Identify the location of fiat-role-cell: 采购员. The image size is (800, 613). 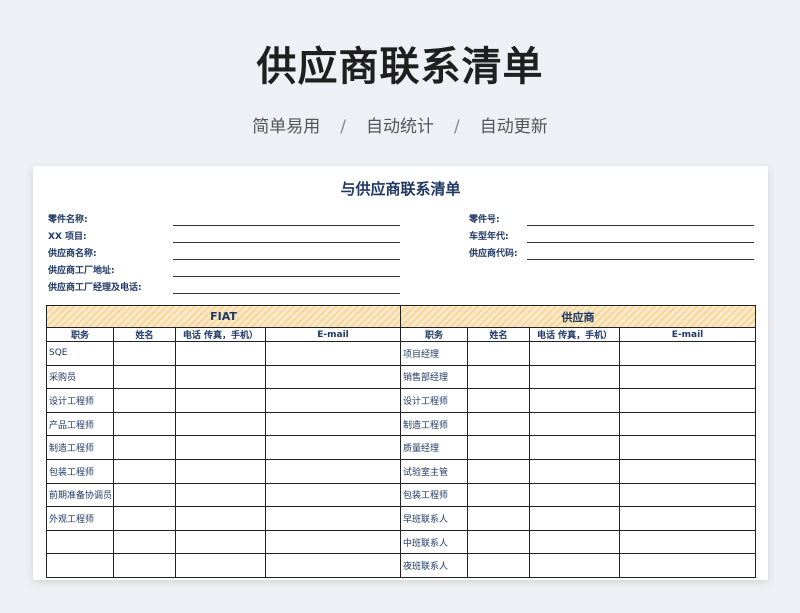
(80, 377).